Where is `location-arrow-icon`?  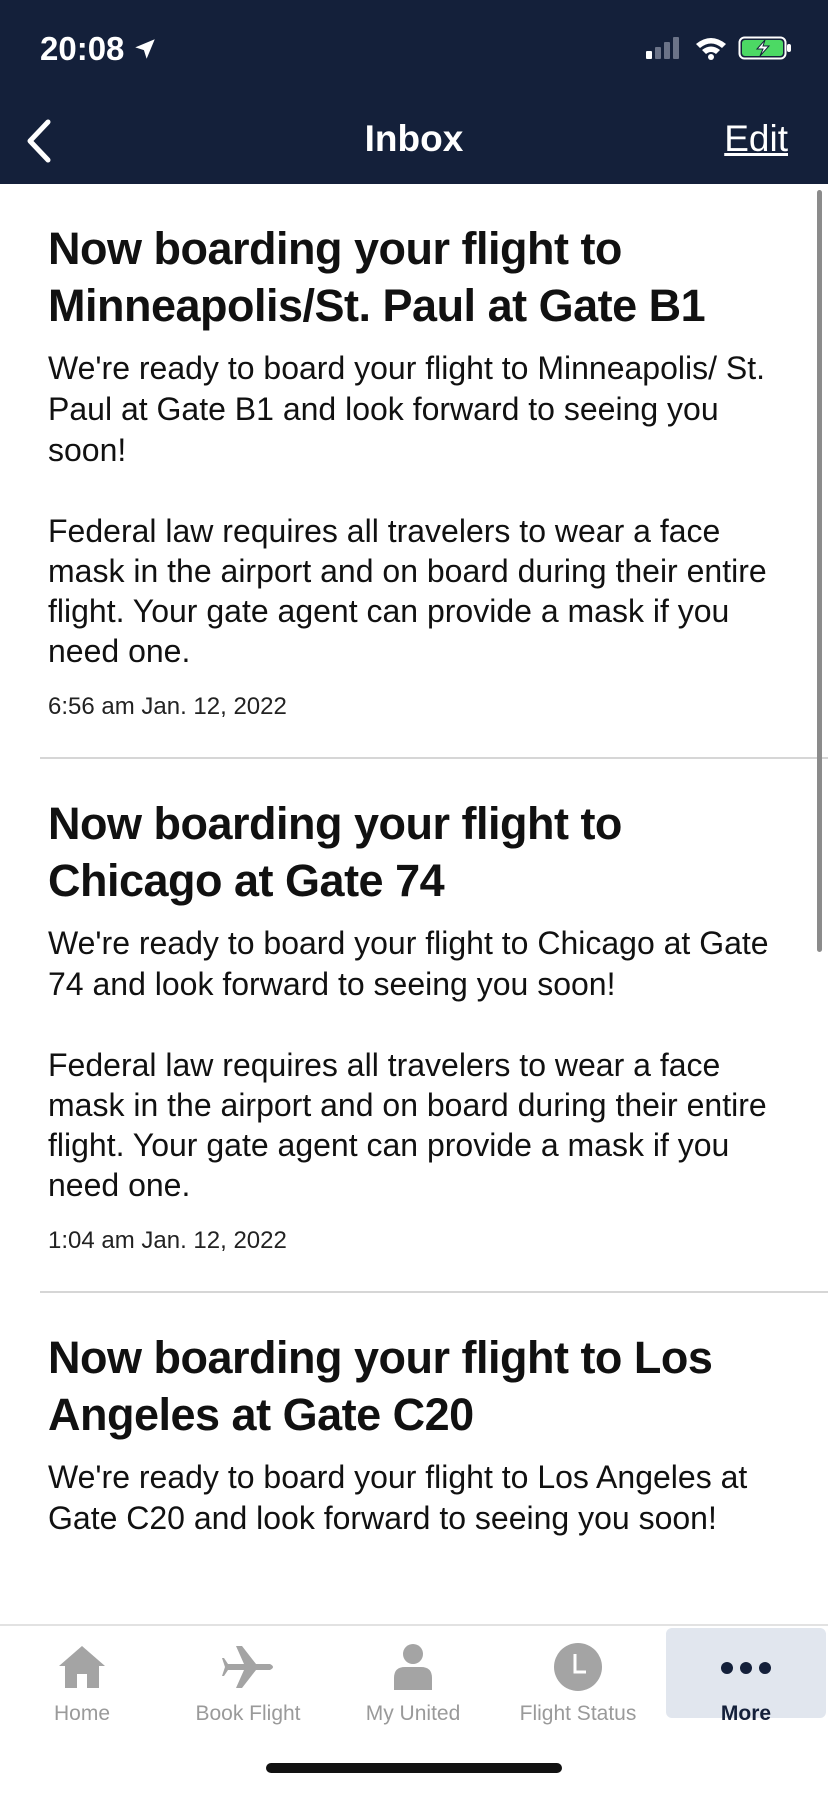
location-arrow-icon is located at coordinates (145, 49).